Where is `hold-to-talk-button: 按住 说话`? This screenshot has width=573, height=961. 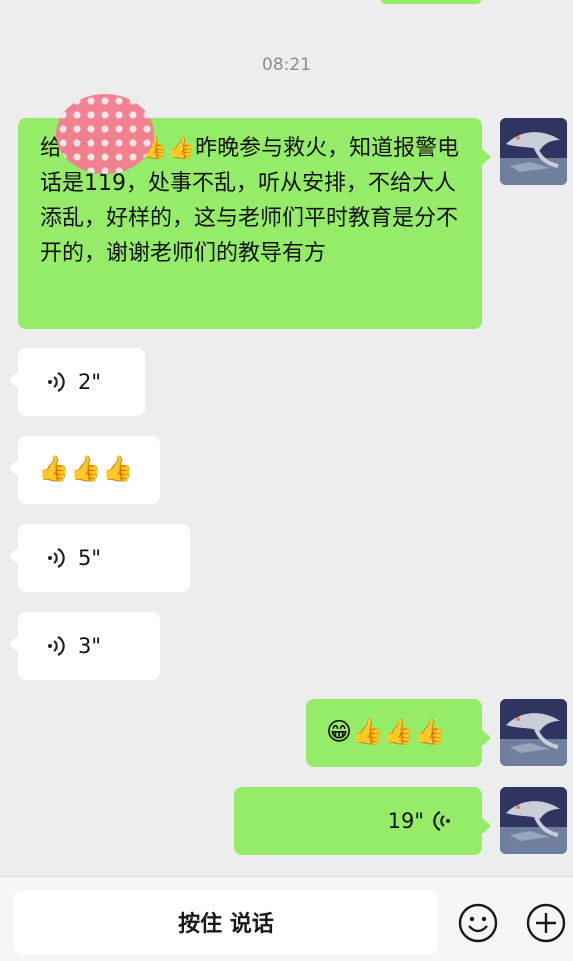
hold-to-talk-button: 按住 说话 is located at coordinates (226, 922).